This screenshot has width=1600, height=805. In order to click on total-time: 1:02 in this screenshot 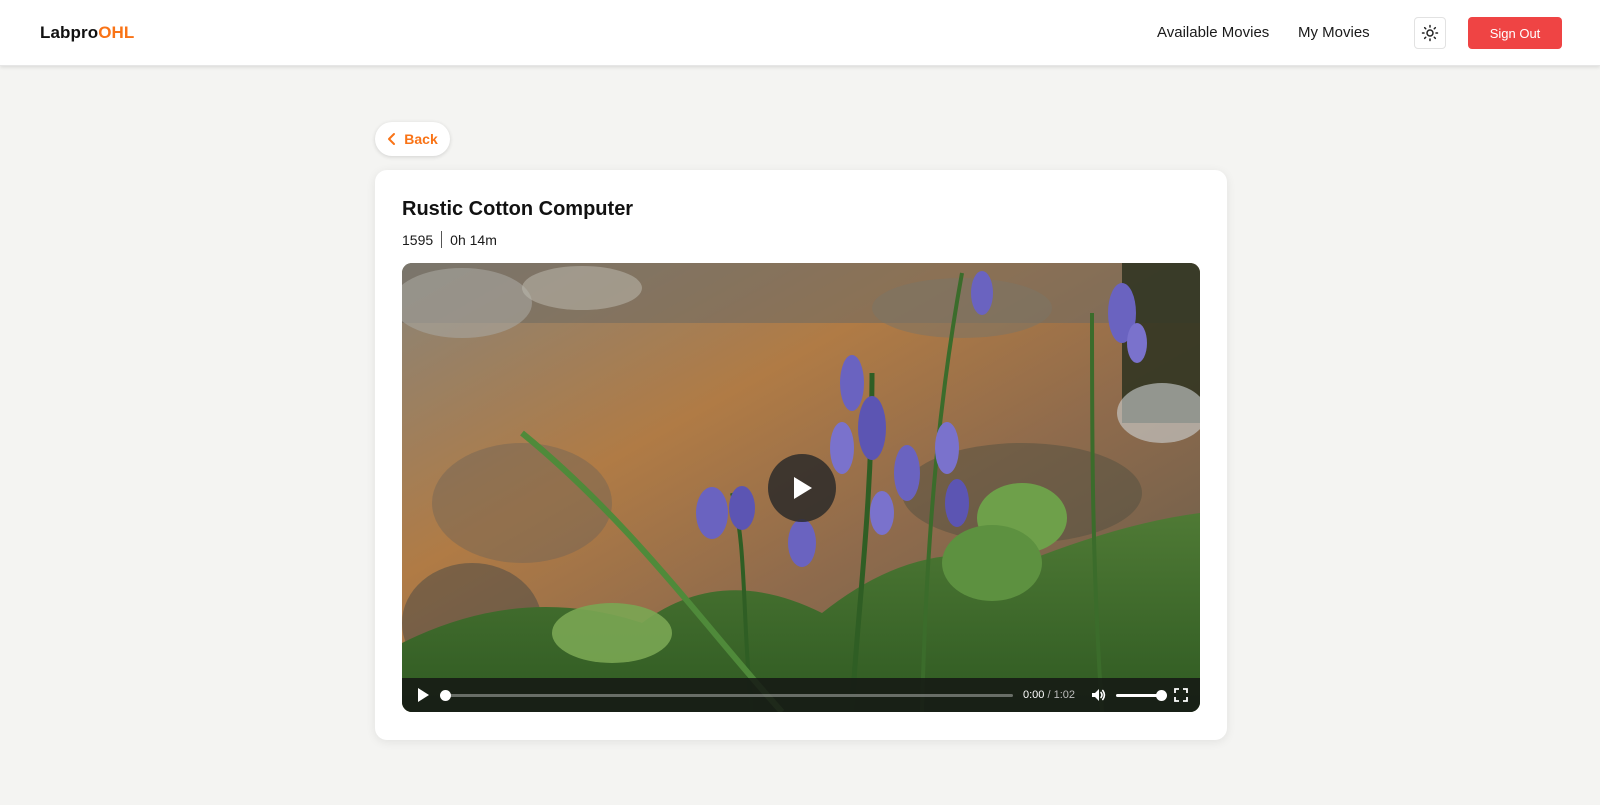, I will do `click(1064, 695)`.